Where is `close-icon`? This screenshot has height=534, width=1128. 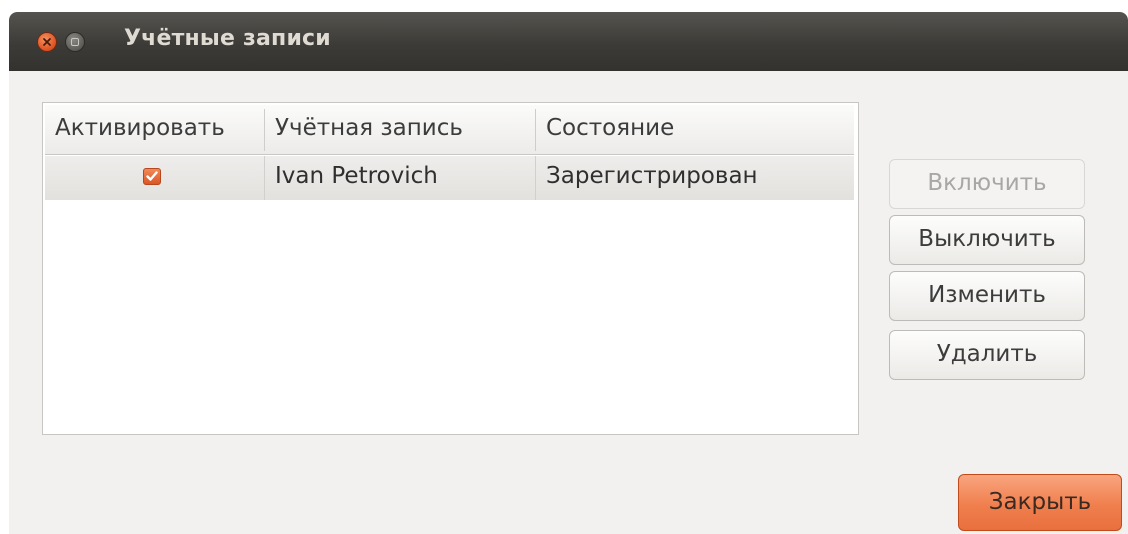
close-icon is located at coordinates (47, 42).